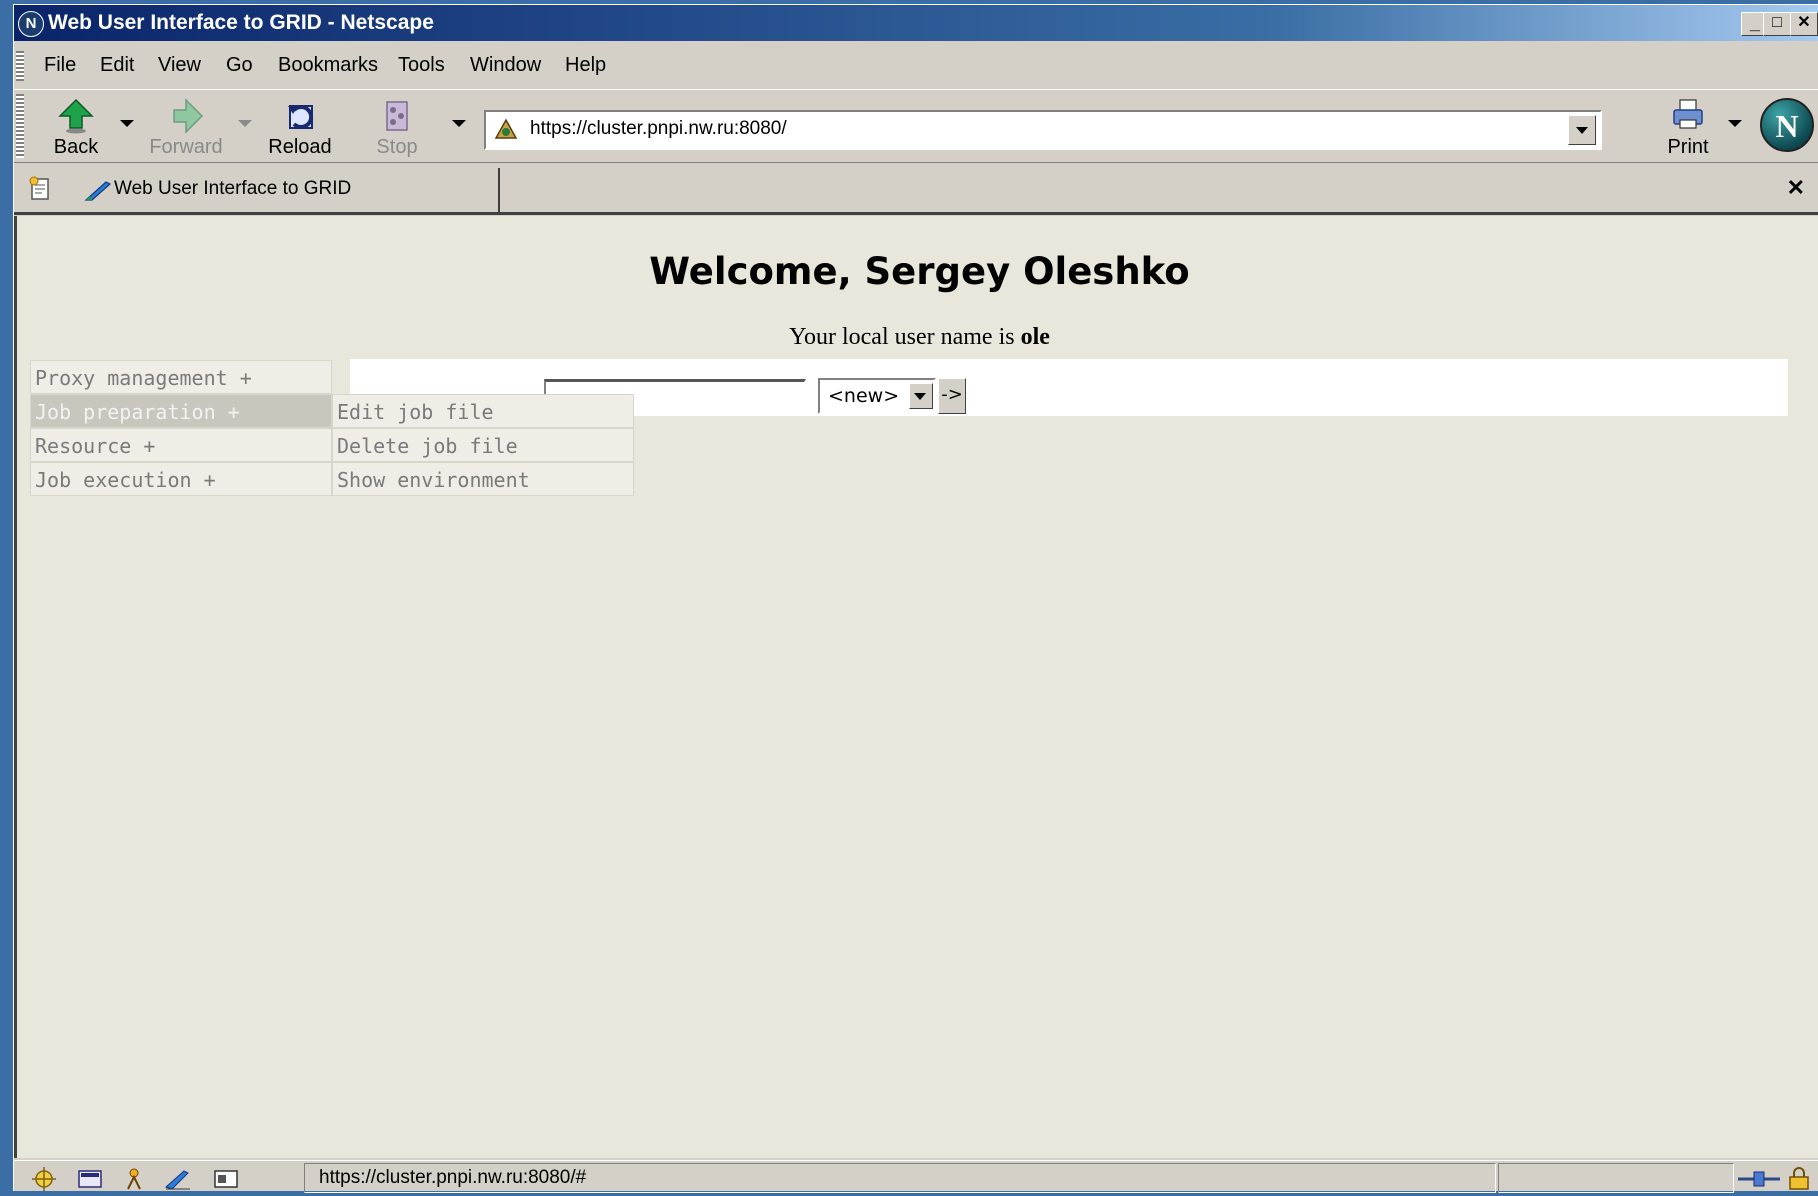 Image resolution: width=1818 pixels, height=1196 pixels. Describe the element at coordinates (117, 65) in the screenshot. I see `menu-edit: Edit` at that location.